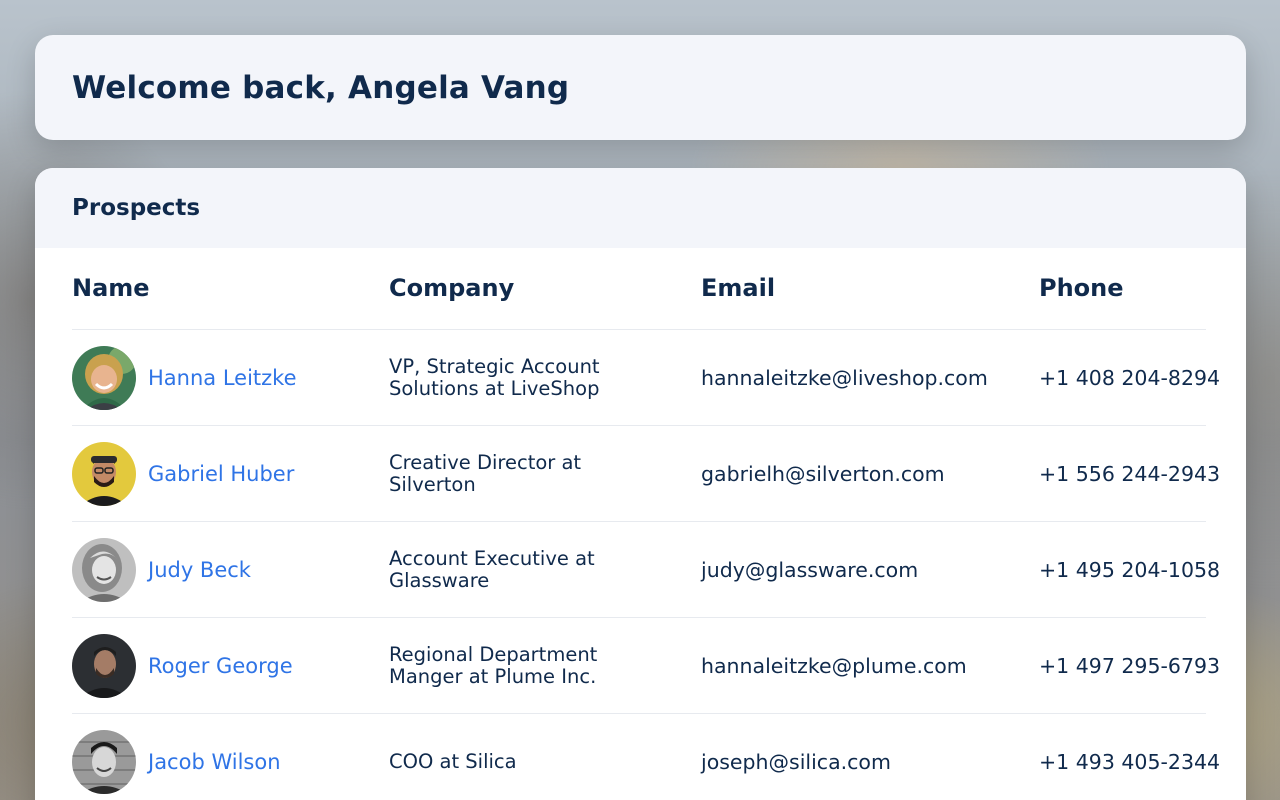 The image size is (1280, 800). Describe the element at coordinates (1130, 762) in the screenshot. I see `phone-text: +1 493 405-2344` at that location.